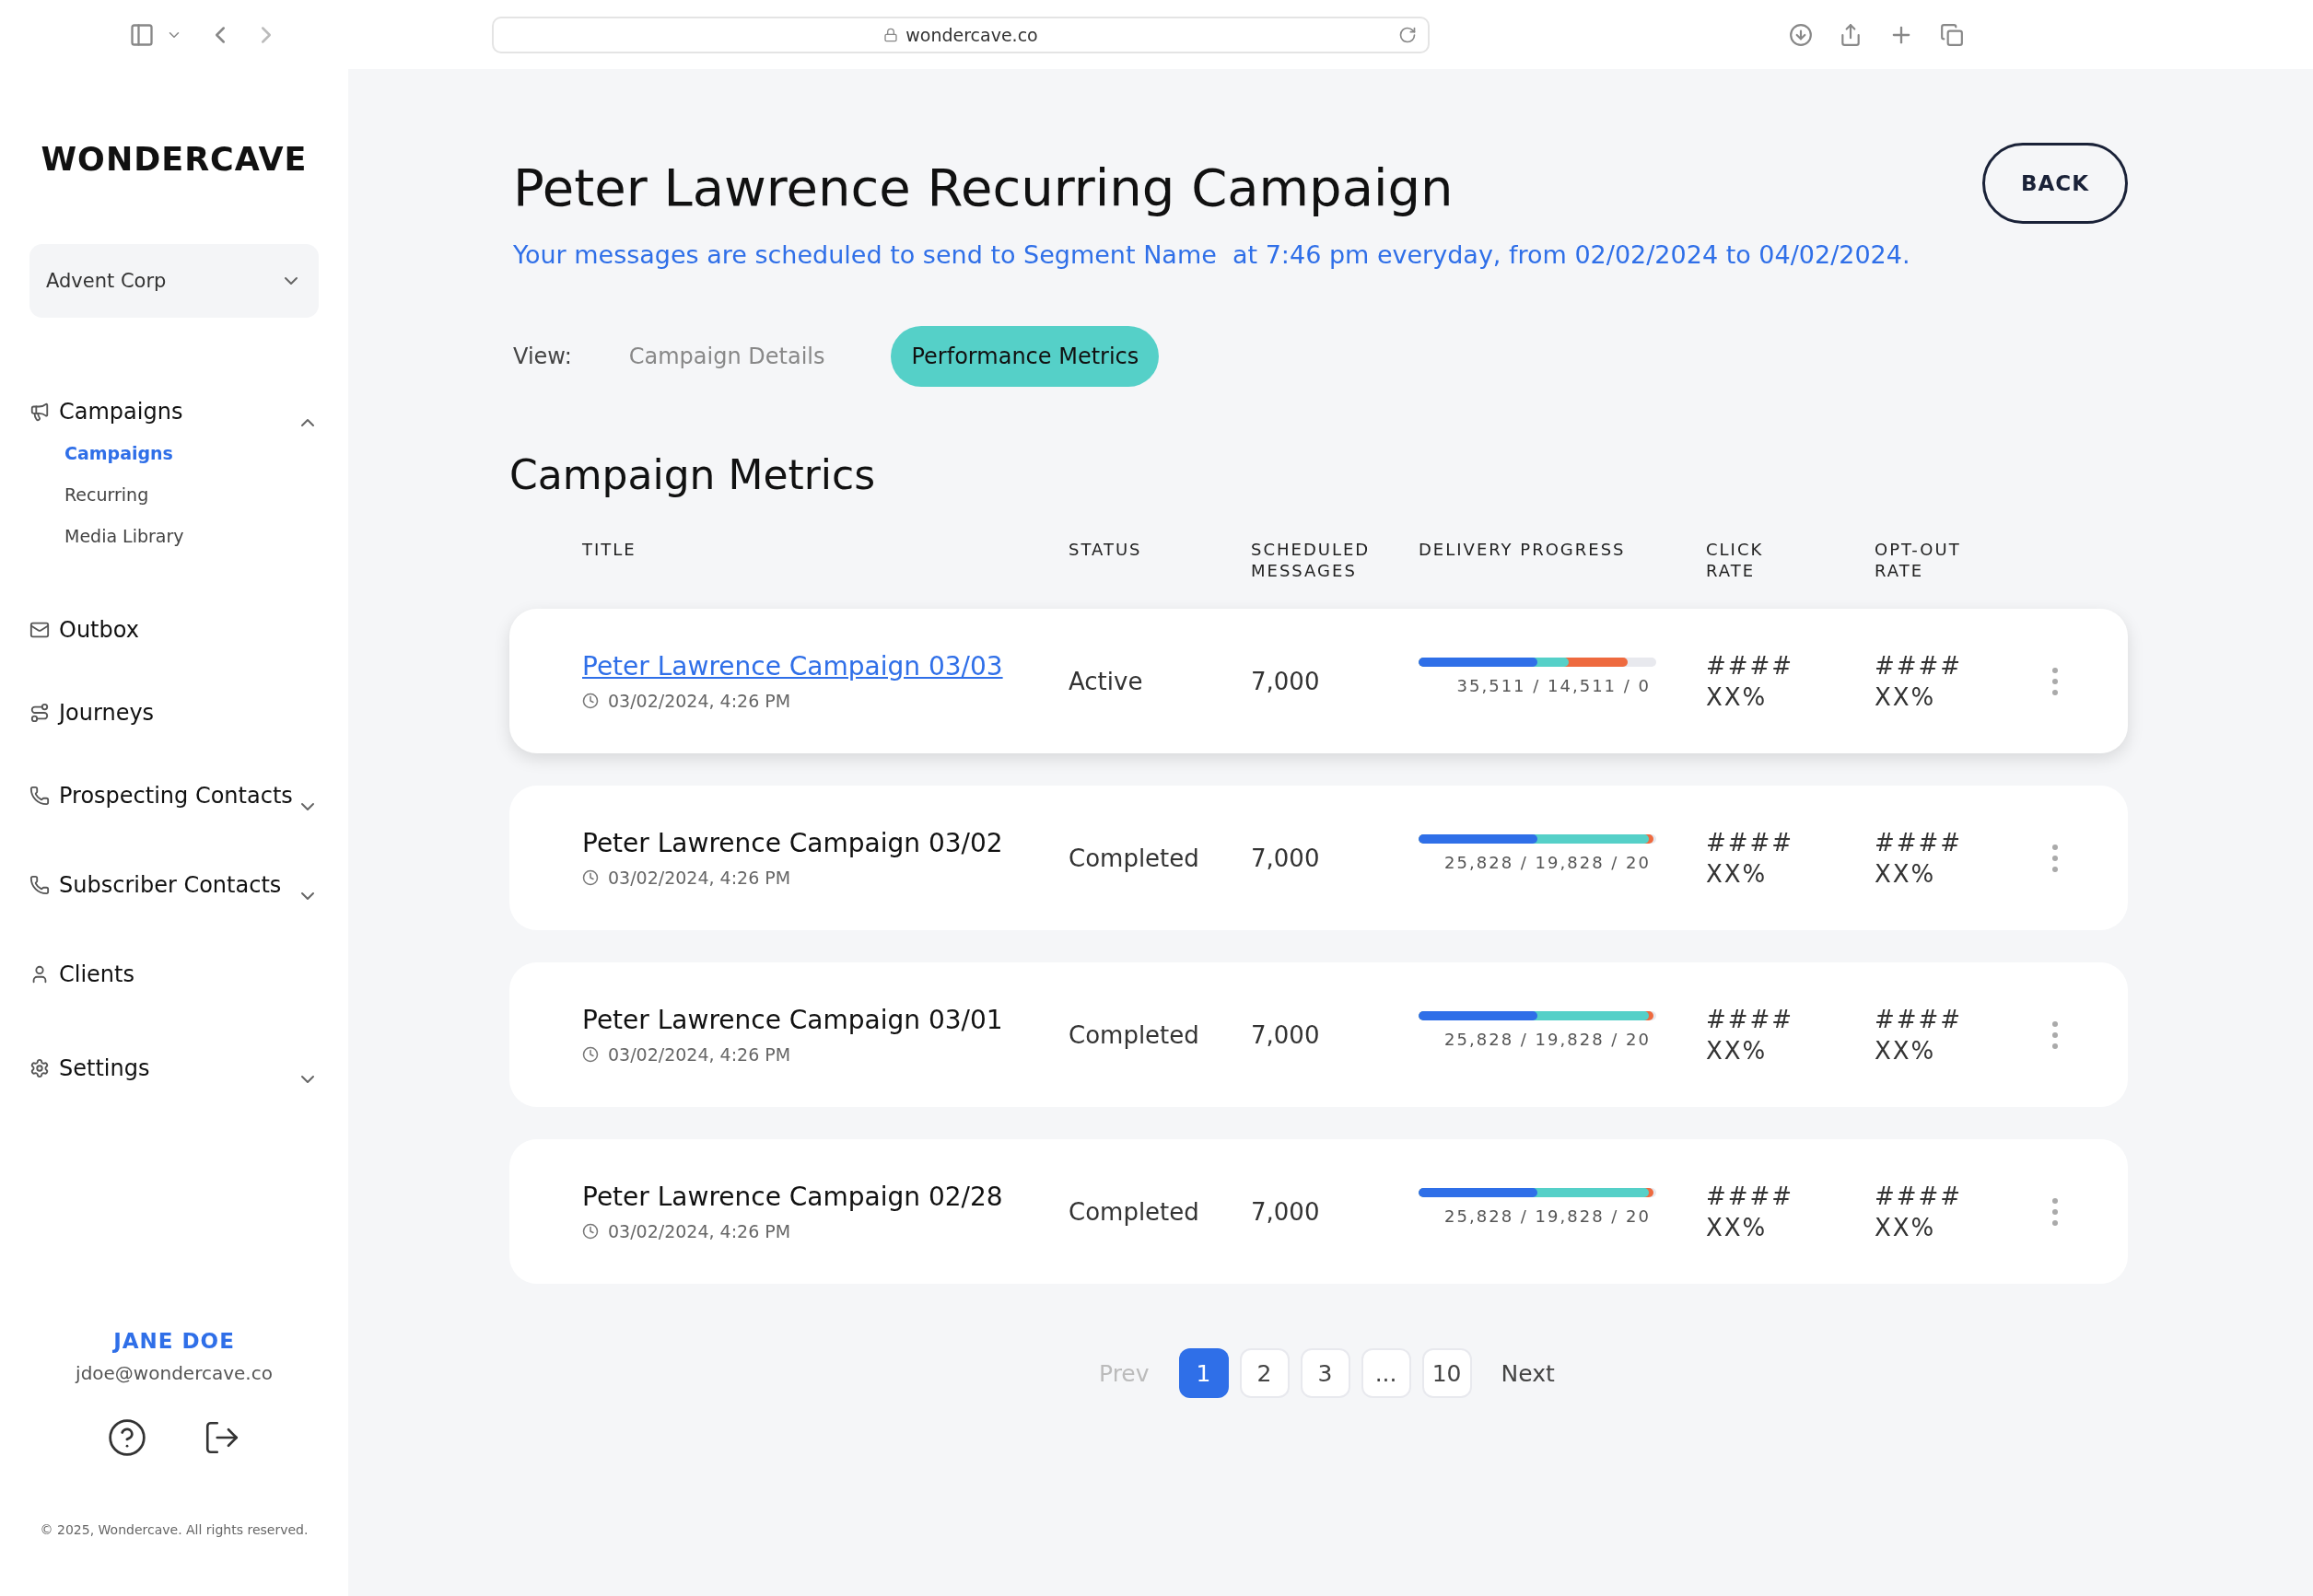  What do you see at coordinates (792, 843) in the screenshot?
I see `campaign-title: Peter Lawrence Campaign 03/02` at bounding box center [792, 843].